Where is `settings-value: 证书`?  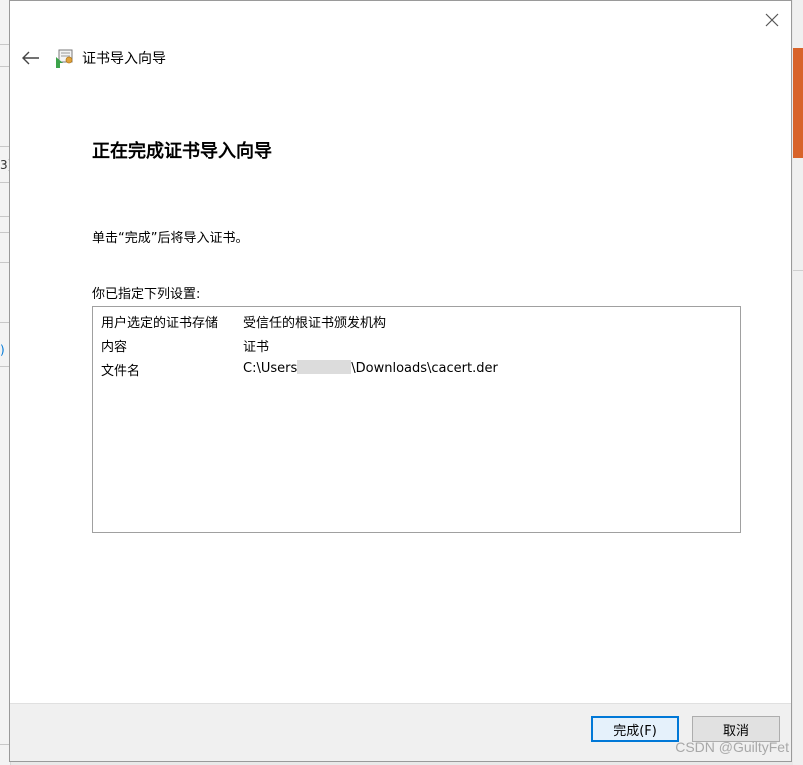
settings-value: 证书 is located at coordinates (256, 347).